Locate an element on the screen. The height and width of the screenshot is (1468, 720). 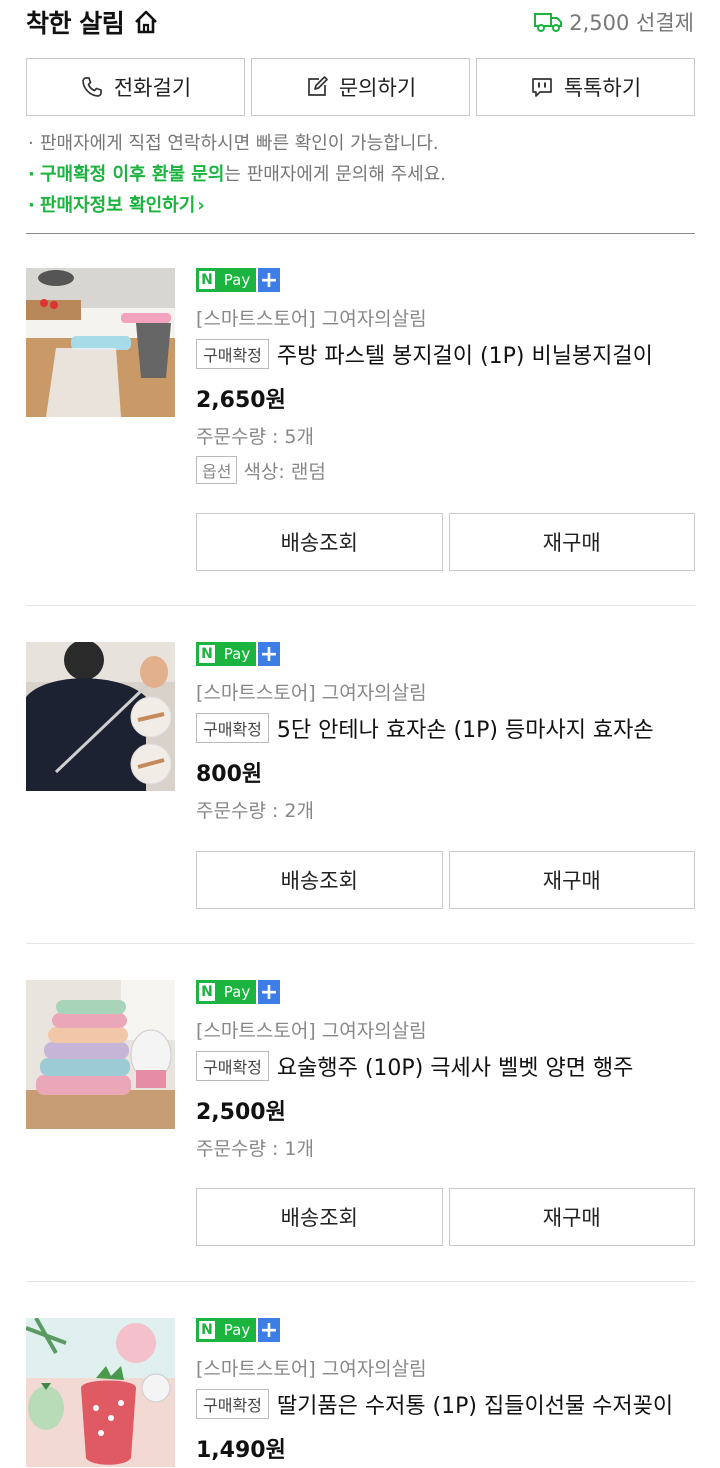
contact-buttons: 전화걸기 문의하기 톡톡하기 is located at coordinates (360, 87).